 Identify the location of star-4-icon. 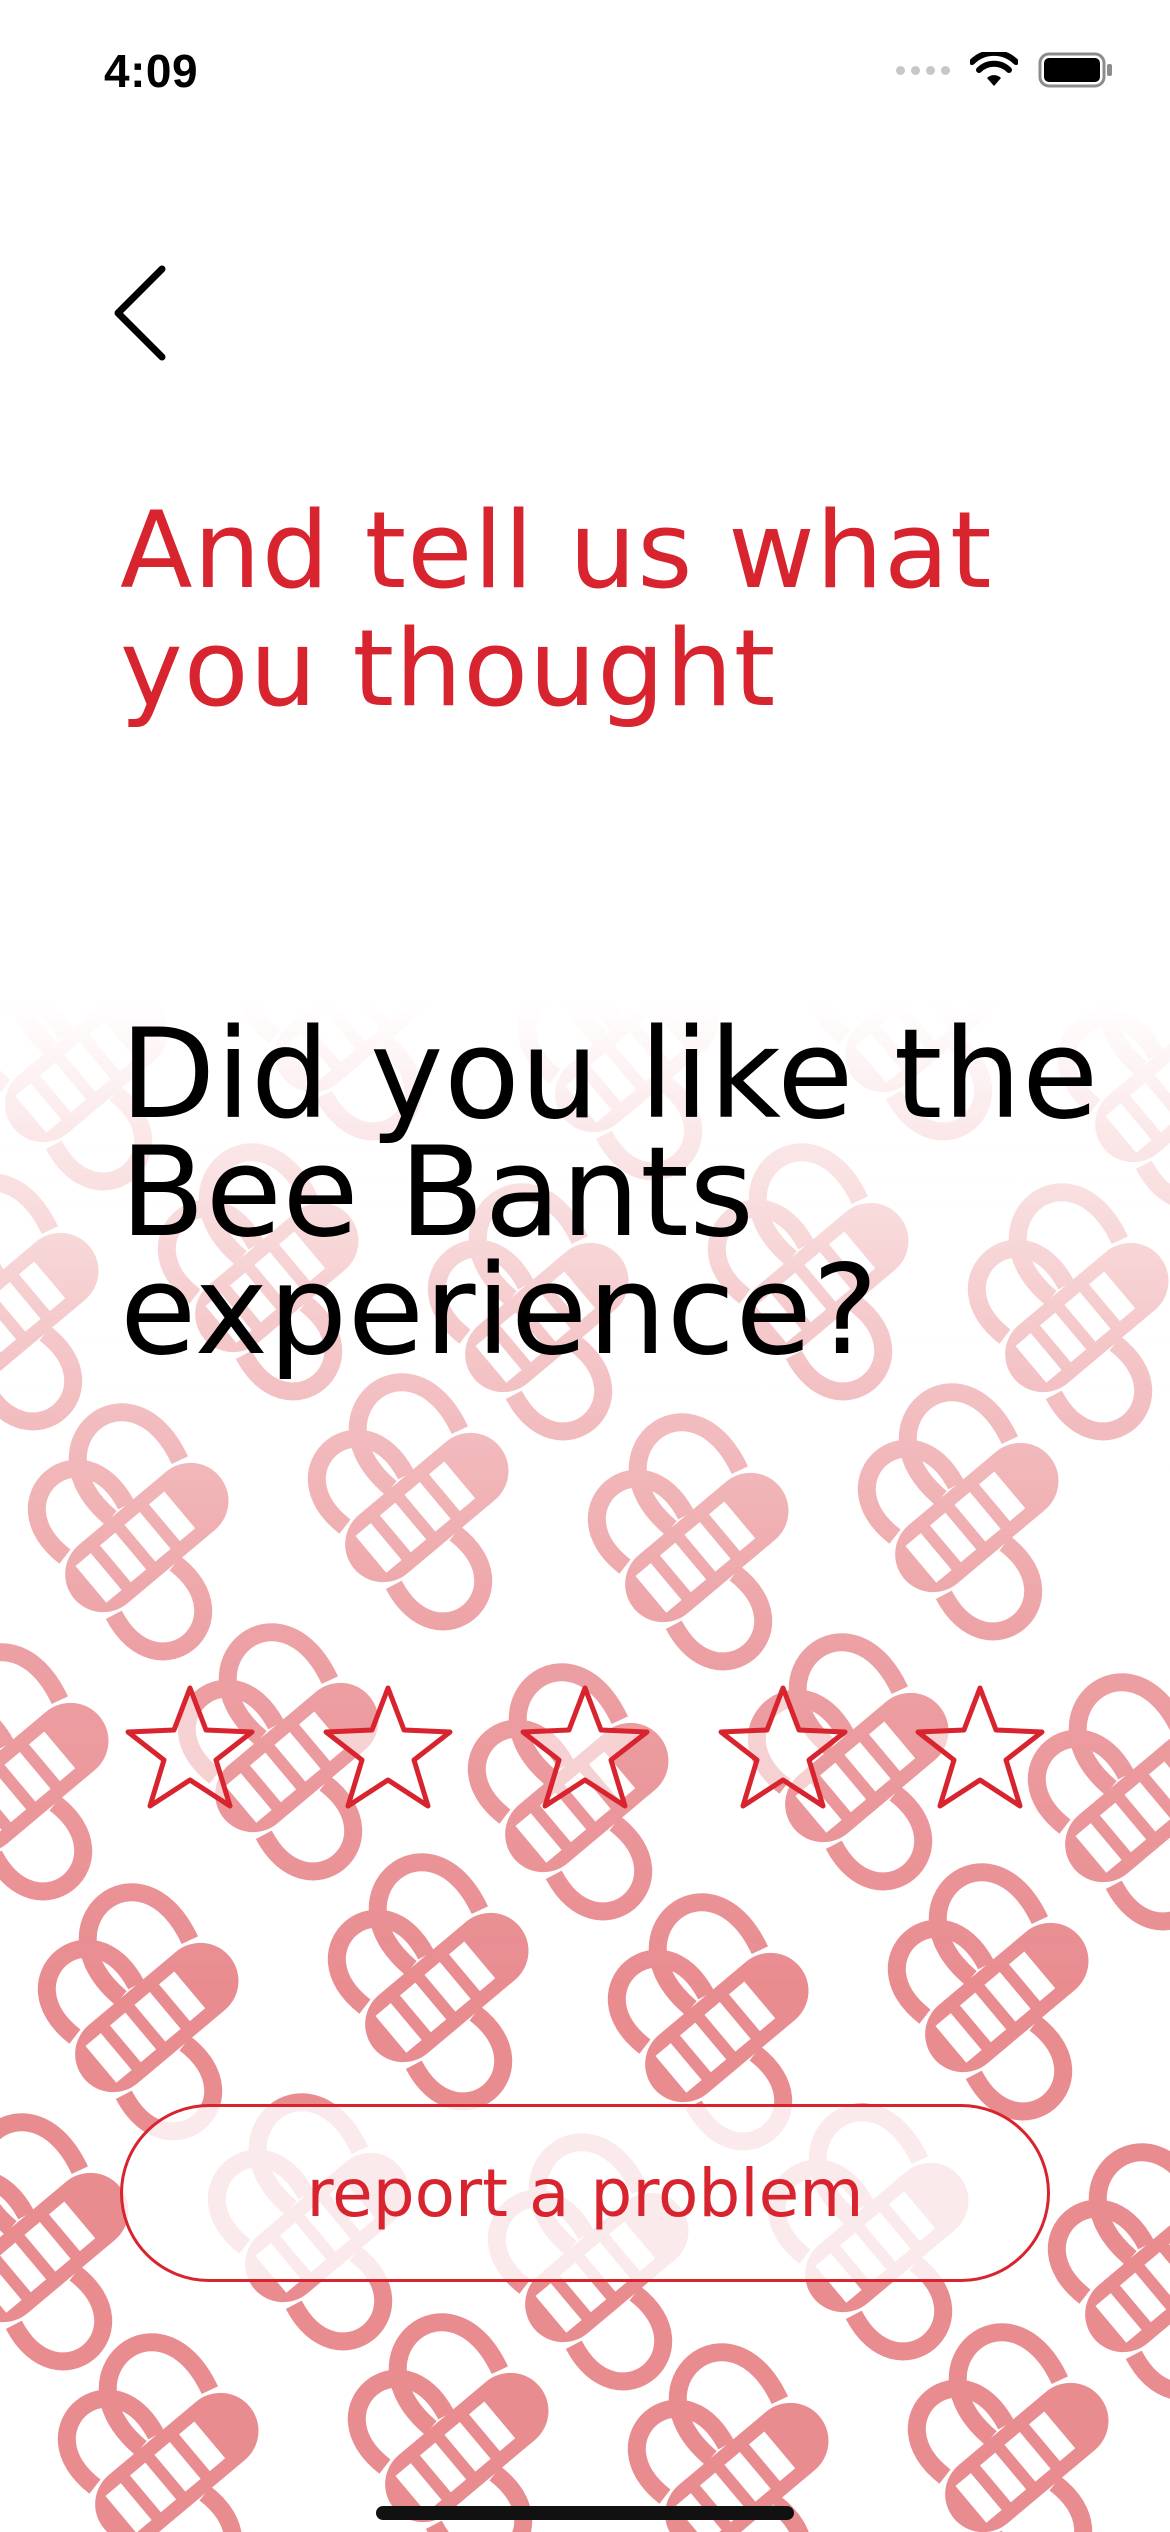
(783, 1750).